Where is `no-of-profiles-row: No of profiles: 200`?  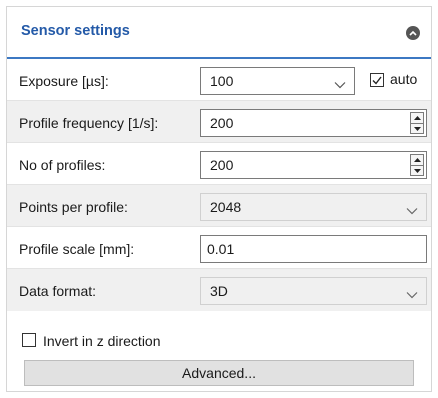
no-of-profiles-row: No of profiles: 200 is located at coordinates (219, 164).